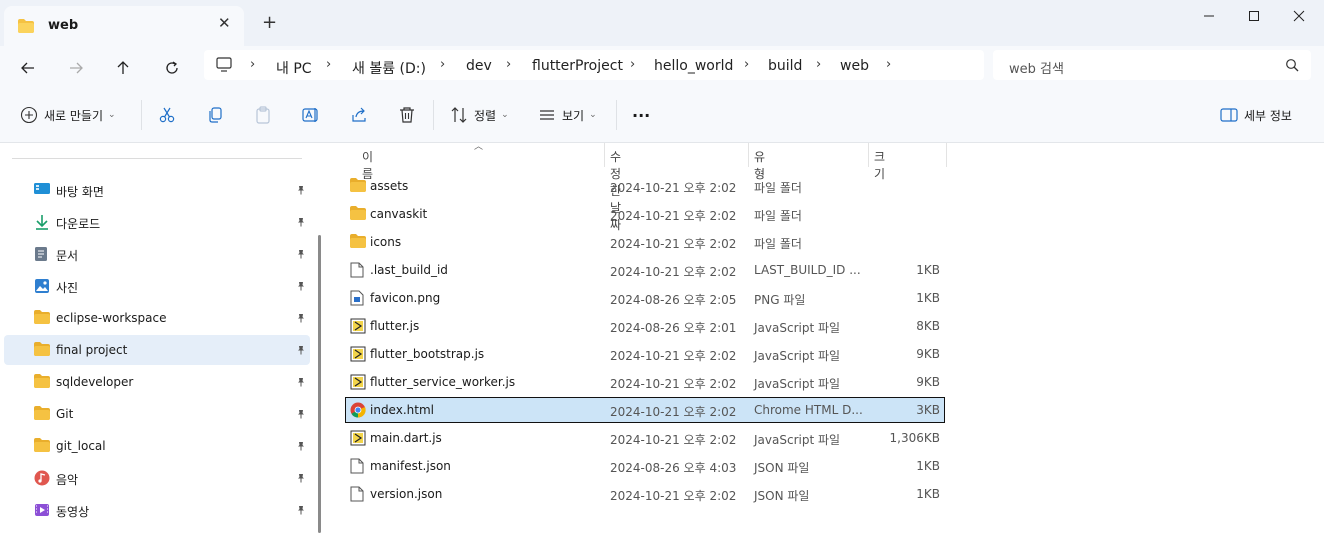 This screenshot has width=1324, height=533. Describe the element at coordinates (28, 68) in the screenshot. I see `back-button` at that location.